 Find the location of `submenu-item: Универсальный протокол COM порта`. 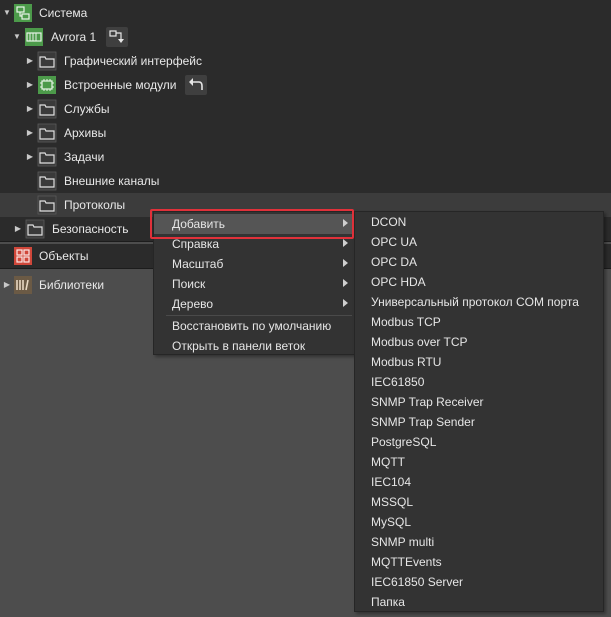

submenu-item: Универсальный протокол COM порта is located at coordinates (479, 302).